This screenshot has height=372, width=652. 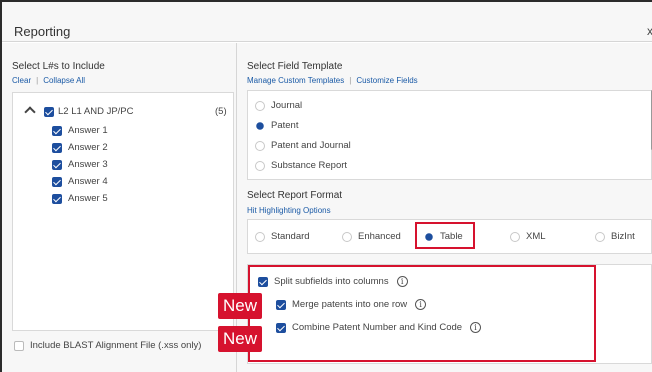 I want to click on select-l-heading: Select L#s to Include, so click(x=58, y=66).